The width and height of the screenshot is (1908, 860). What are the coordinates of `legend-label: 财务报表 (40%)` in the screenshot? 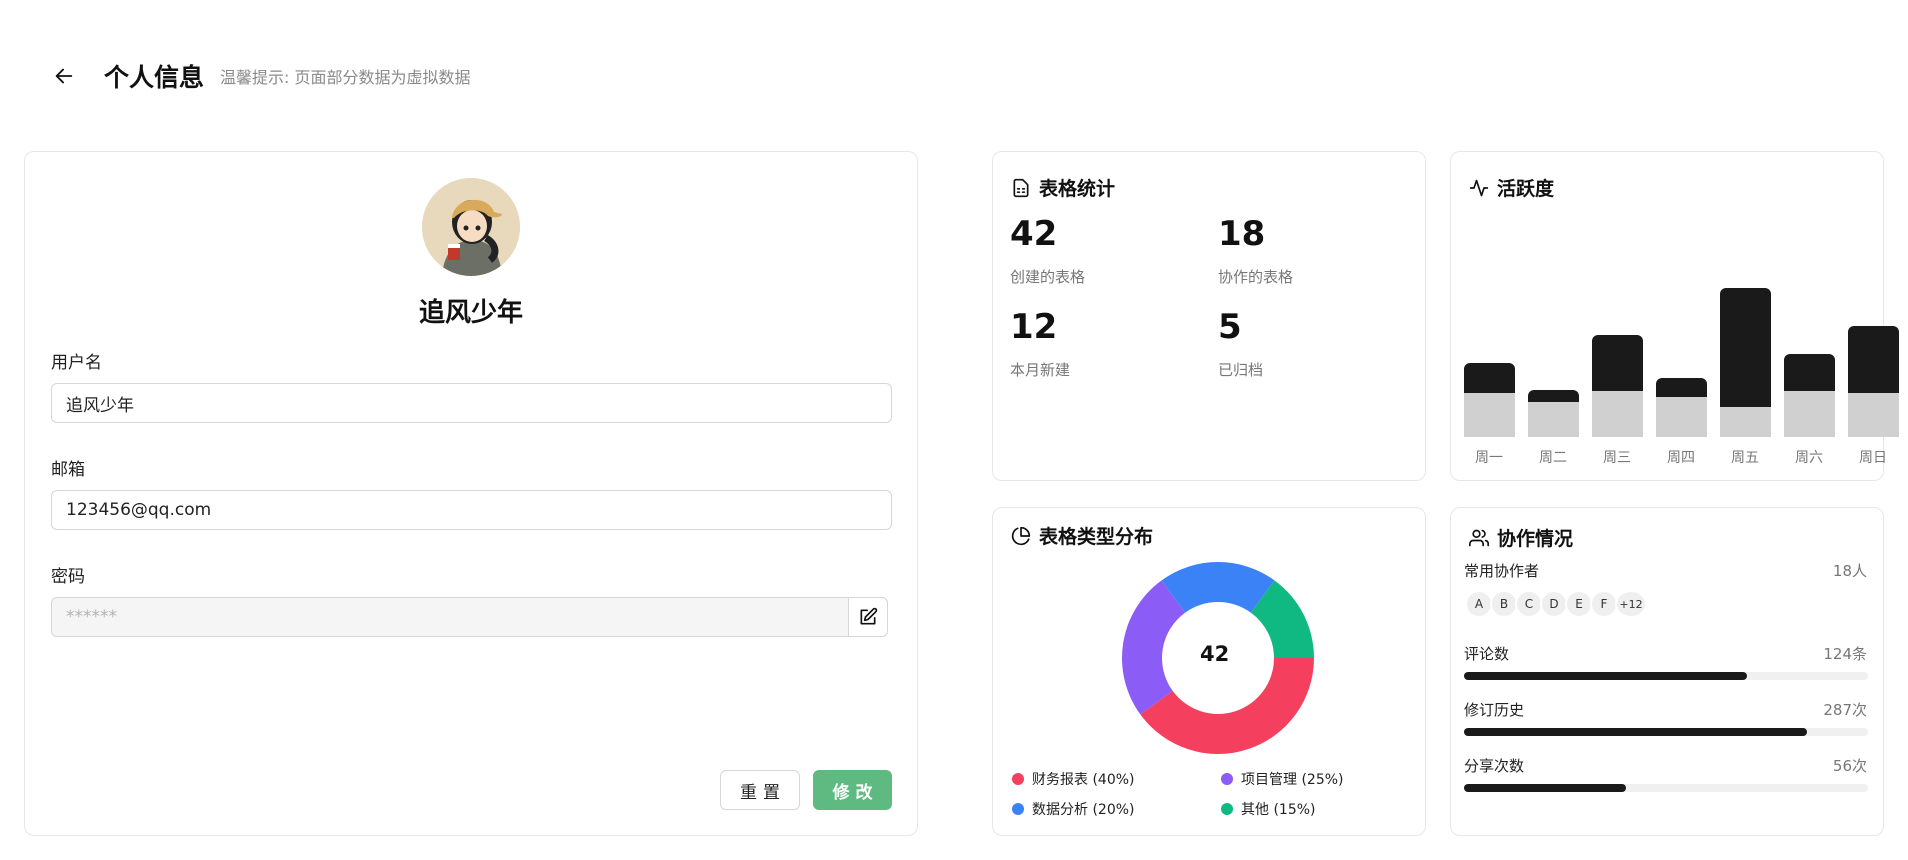 It's located at (1083, 780).